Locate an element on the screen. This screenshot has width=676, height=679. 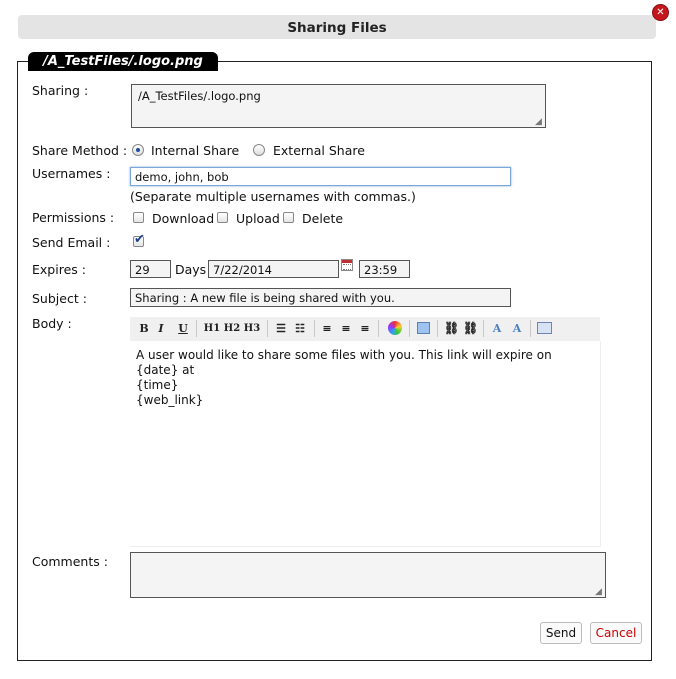
days-label: Days is located at coordinates (191, 269).